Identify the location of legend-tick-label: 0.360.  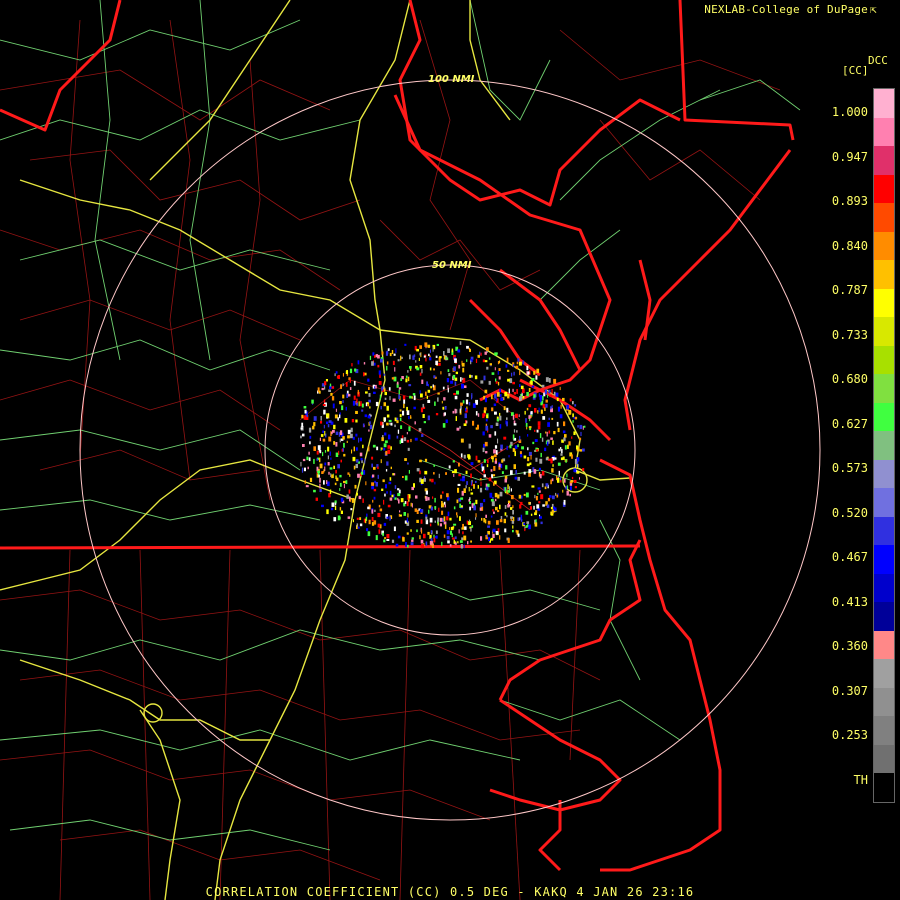
(849, 646).